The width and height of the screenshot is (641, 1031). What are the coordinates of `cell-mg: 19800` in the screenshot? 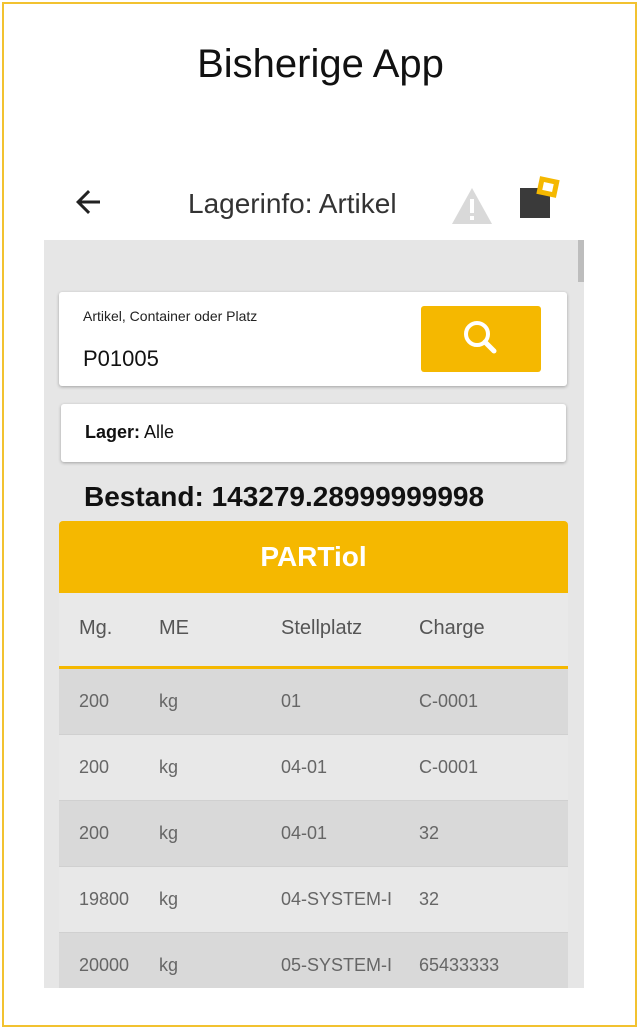 It's located at (104, 899).